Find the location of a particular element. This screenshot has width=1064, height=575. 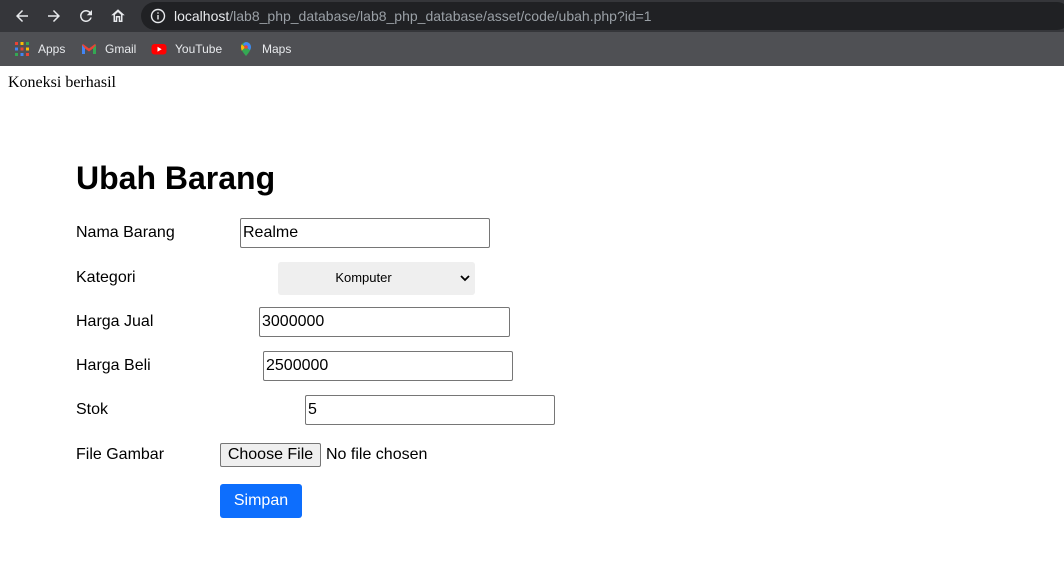

bookmark-apps: Apps is located at coordinates (39, 49).